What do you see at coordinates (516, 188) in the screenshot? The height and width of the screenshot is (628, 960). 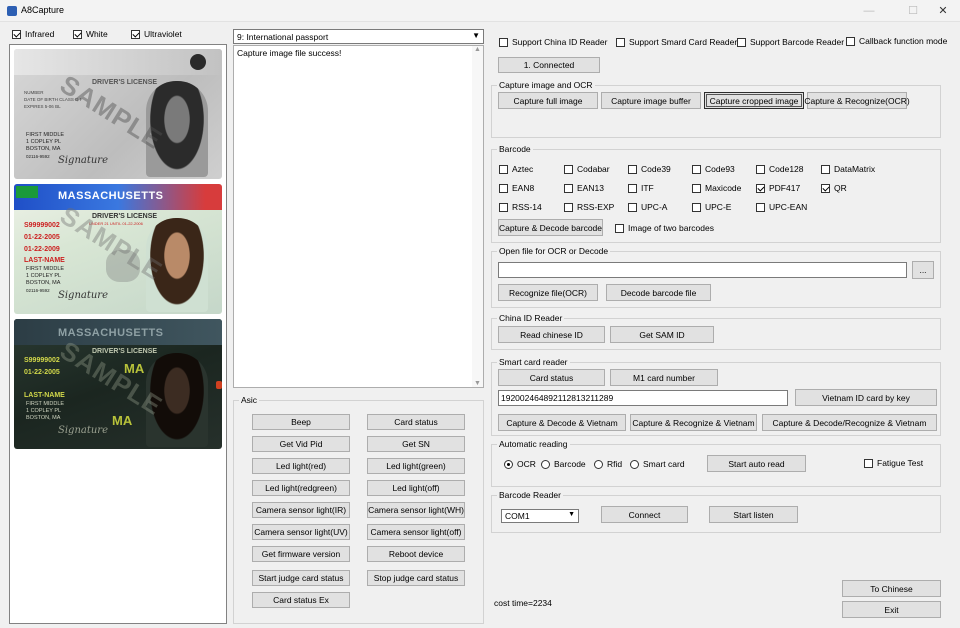 I see `barcode-ean8-checkbox: EAN8` at bounding box center [516, 188].